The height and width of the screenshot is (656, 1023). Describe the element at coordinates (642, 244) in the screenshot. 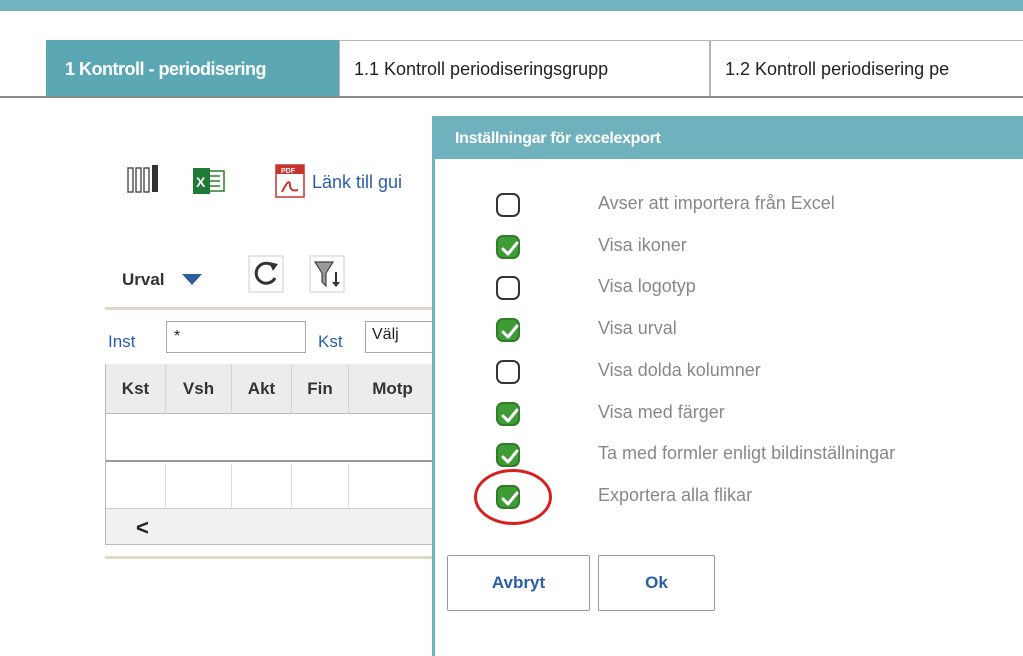

I see `export-option-label: Visa ikoner` at that location.